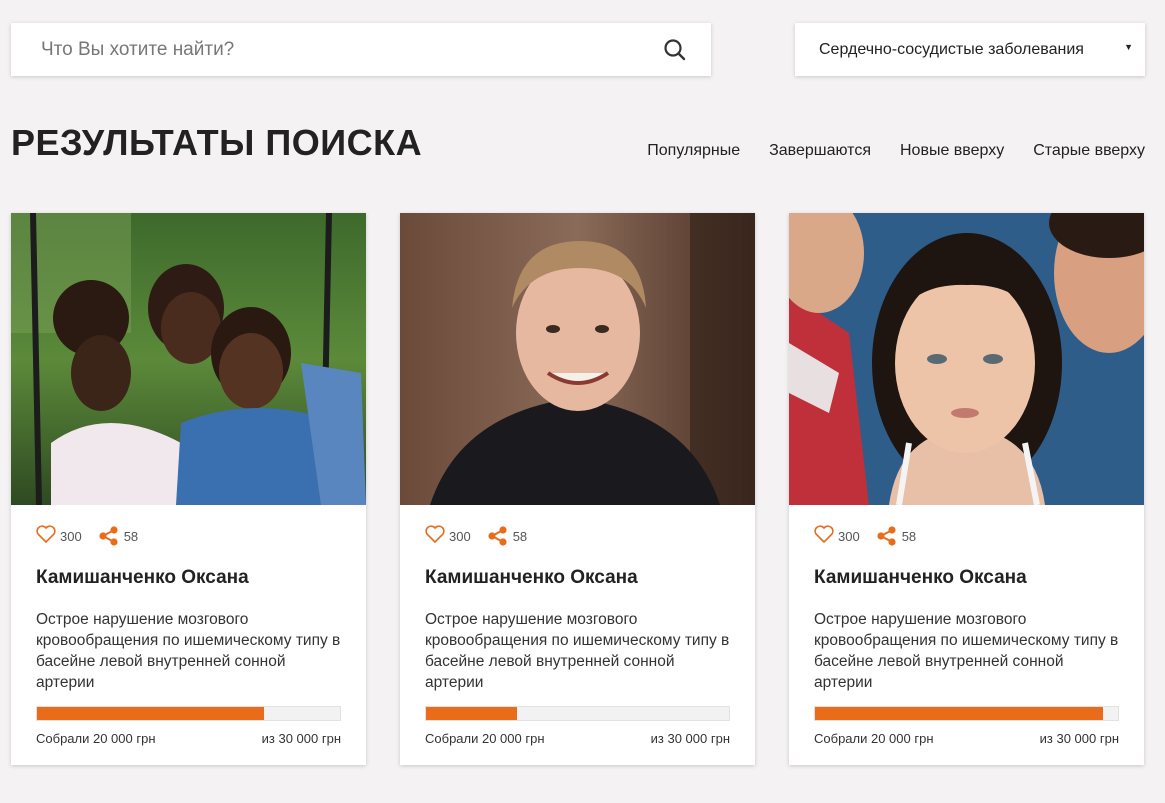 Image resolution: width=1165 pixels, height=803 pixels. I want to click on caret-down-icon: ▼, so click(1128, 46).